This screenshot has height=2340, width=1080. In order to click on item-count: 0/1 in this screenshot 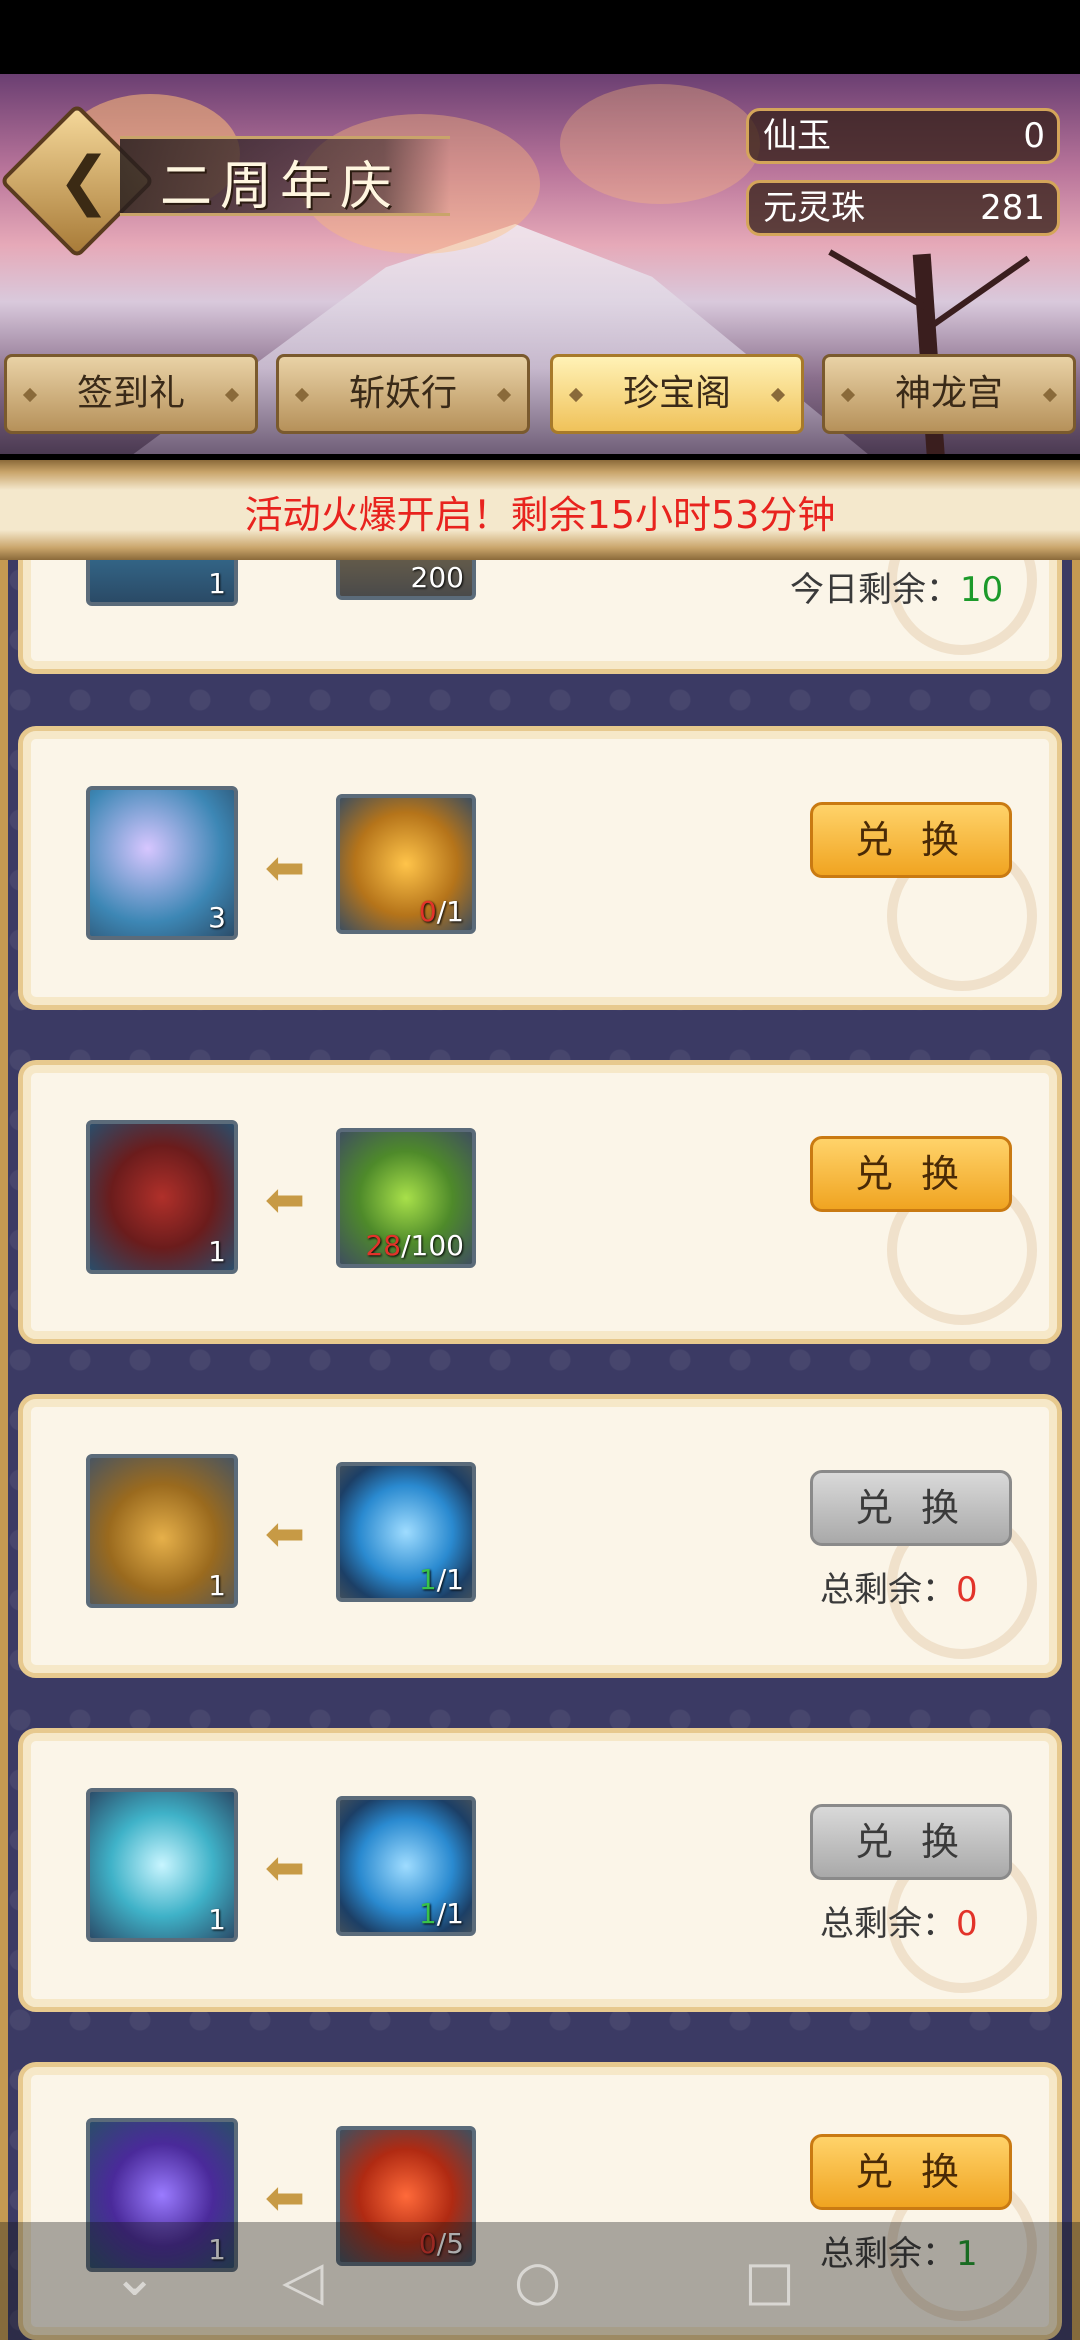, I will do `click(441, 911)`.